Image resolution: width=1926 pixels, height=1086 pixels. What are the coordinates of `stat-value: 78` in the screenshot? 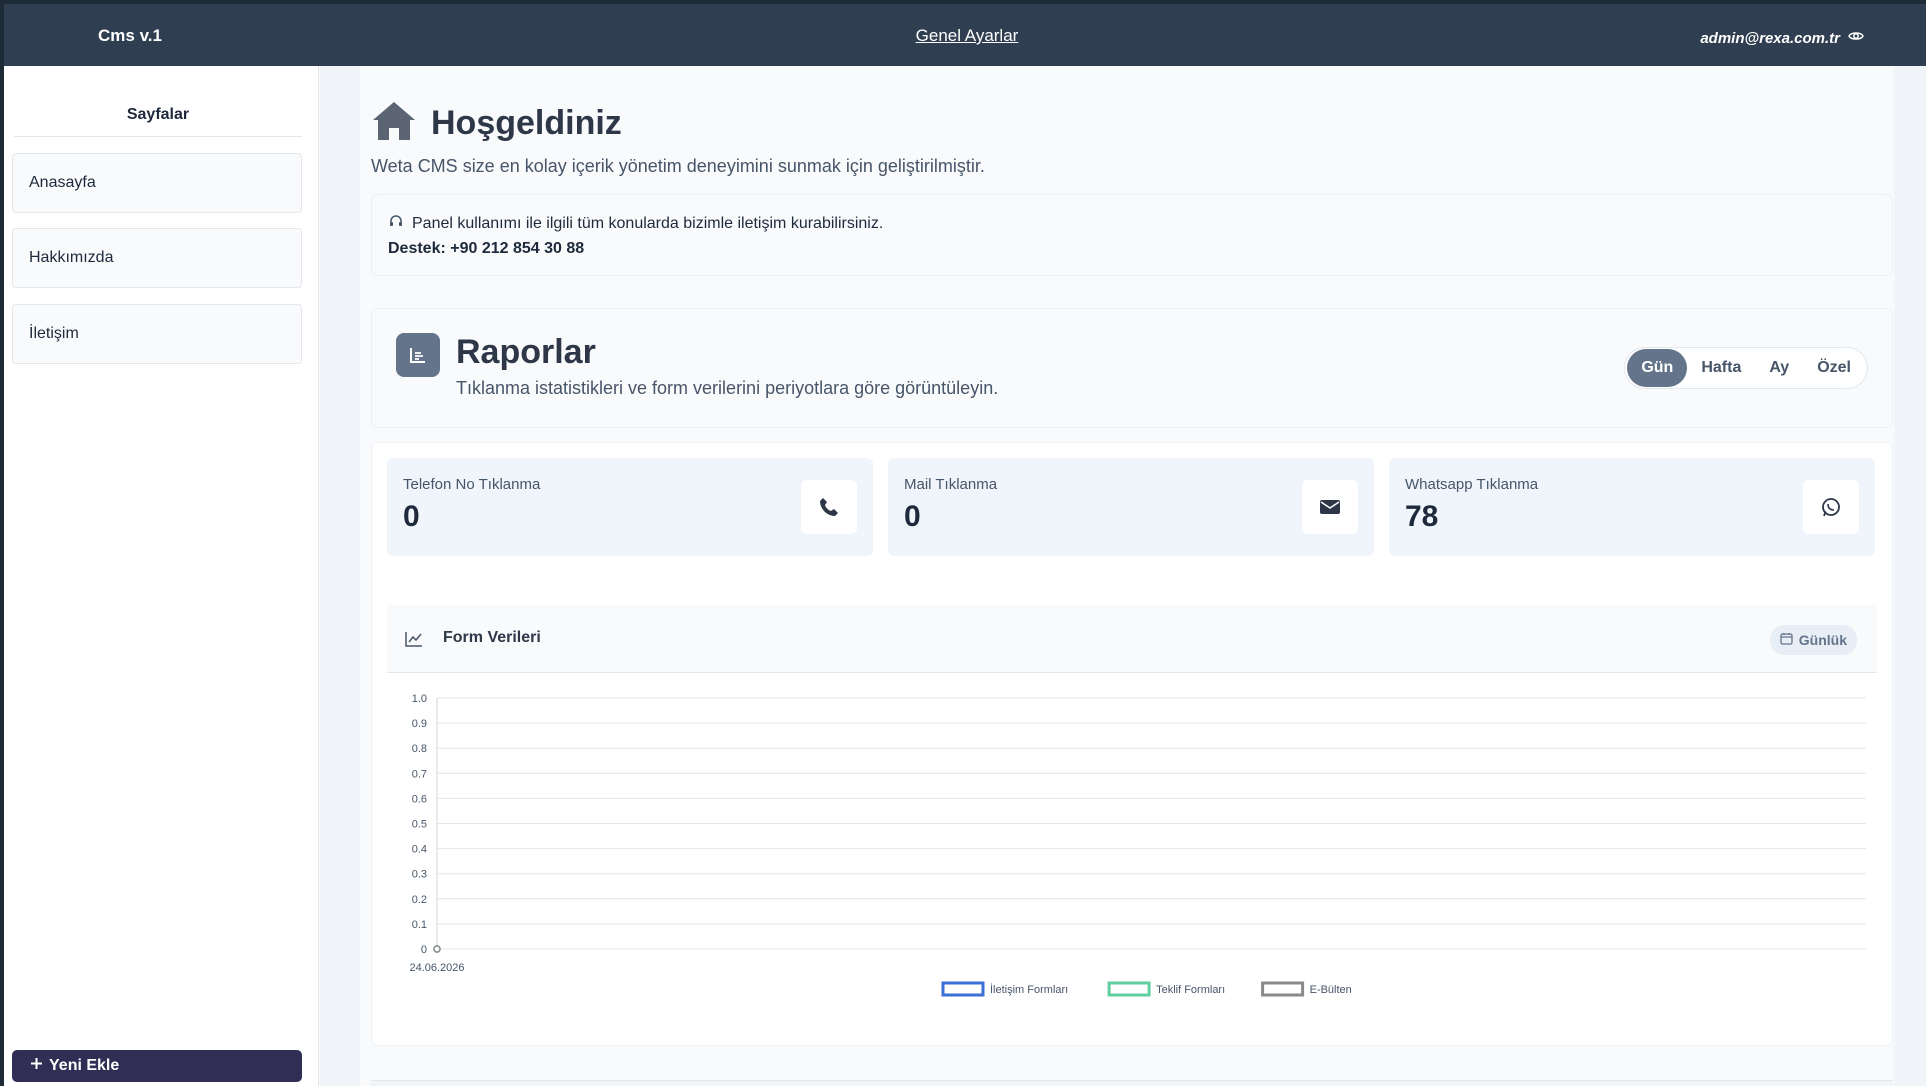 It's located at (1422, 516).